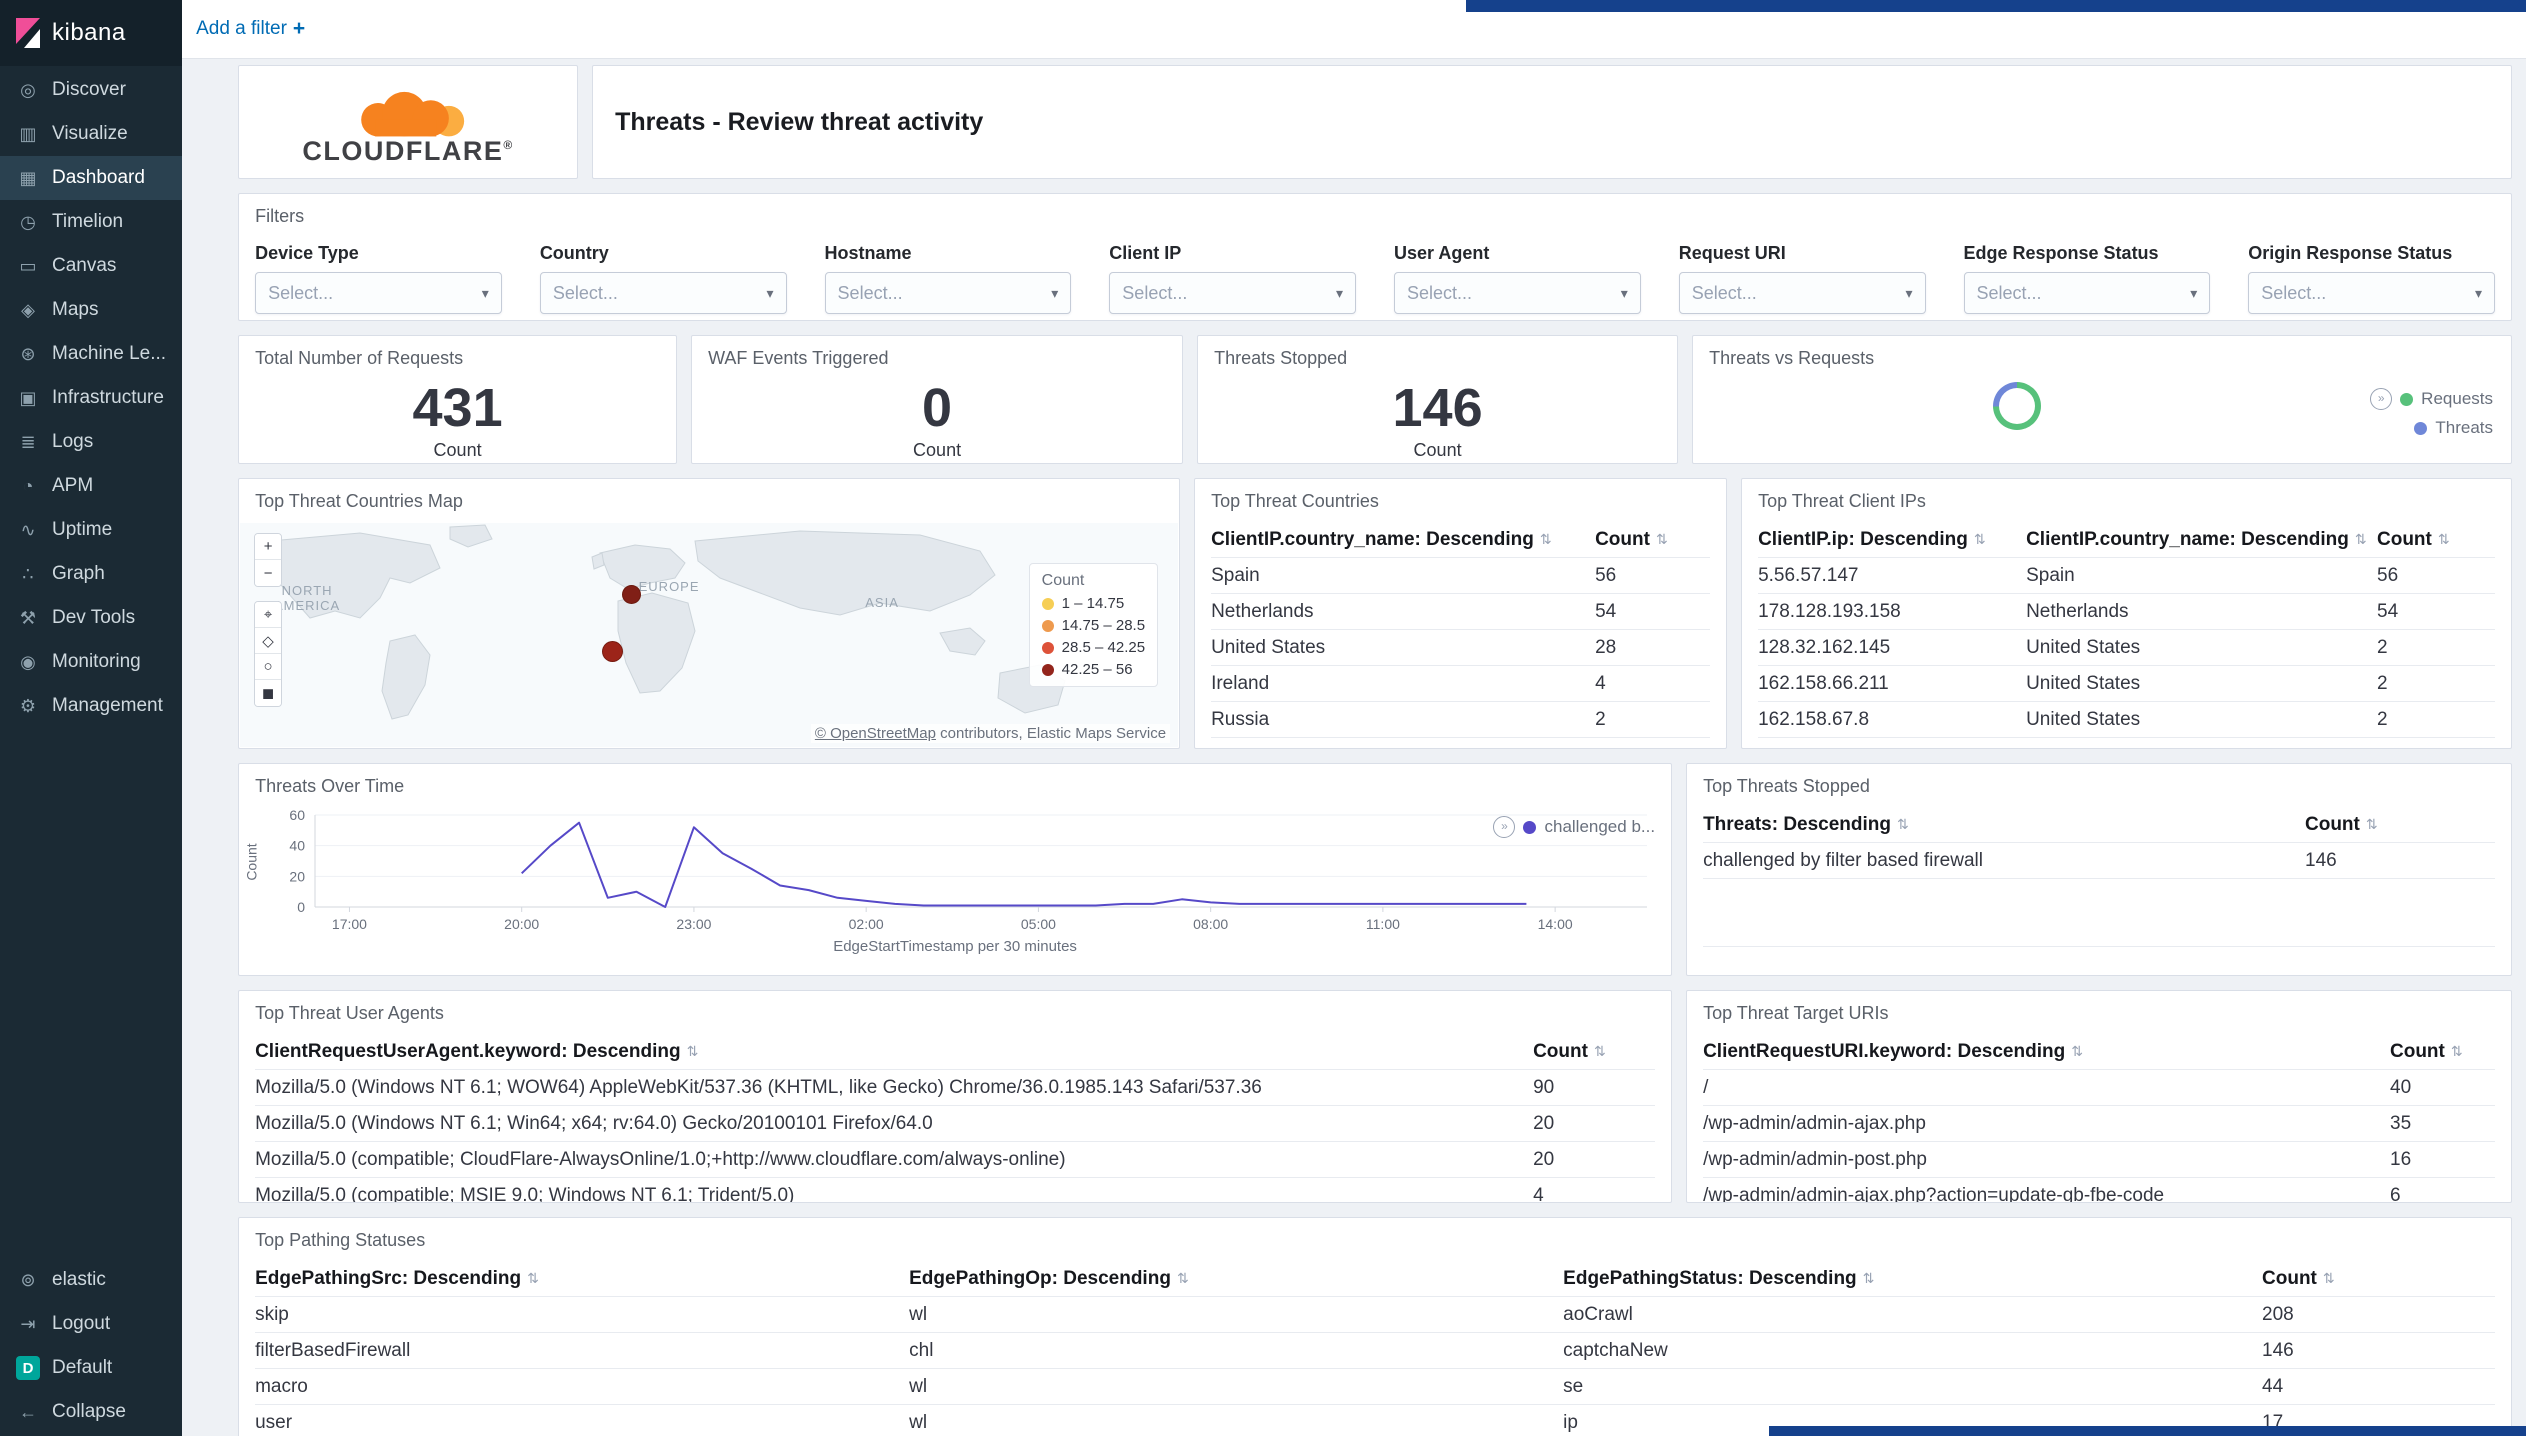 This screenshot has width=2526, height=1436. I want to click on metric-value: 0, so click(937, 408).